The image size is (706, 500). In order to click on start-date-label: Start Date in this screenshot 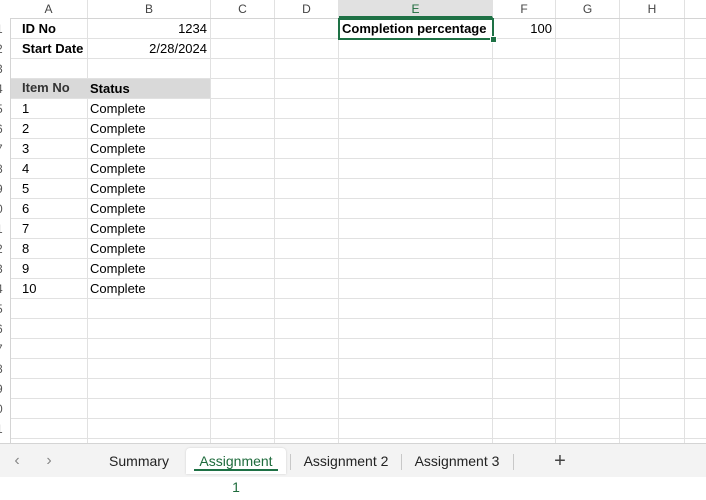, I will do `click(53, 48)`.